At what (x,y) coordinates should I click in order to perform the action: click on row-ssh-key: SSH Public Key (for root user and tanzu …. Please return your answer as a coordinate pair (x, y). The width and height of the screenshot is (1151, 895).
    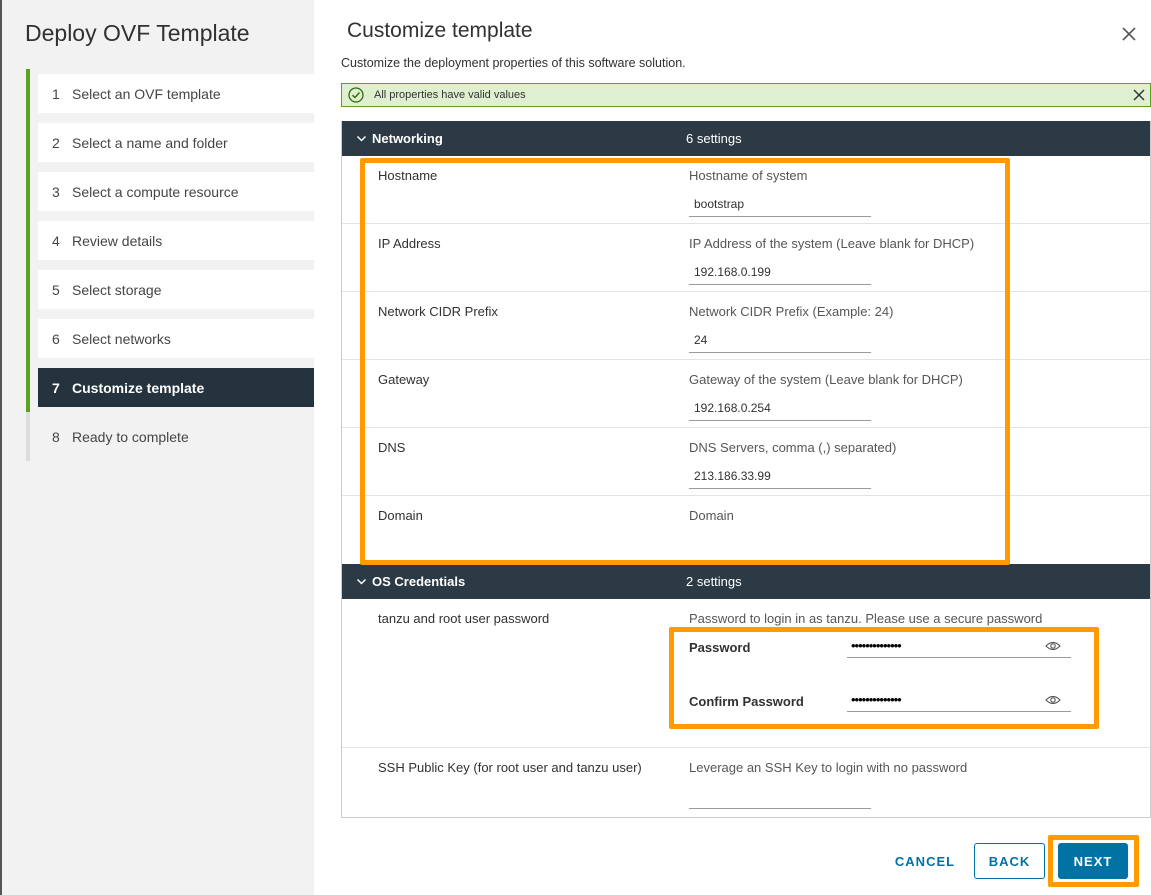
    Looking at the image, I should click on (746, 782).